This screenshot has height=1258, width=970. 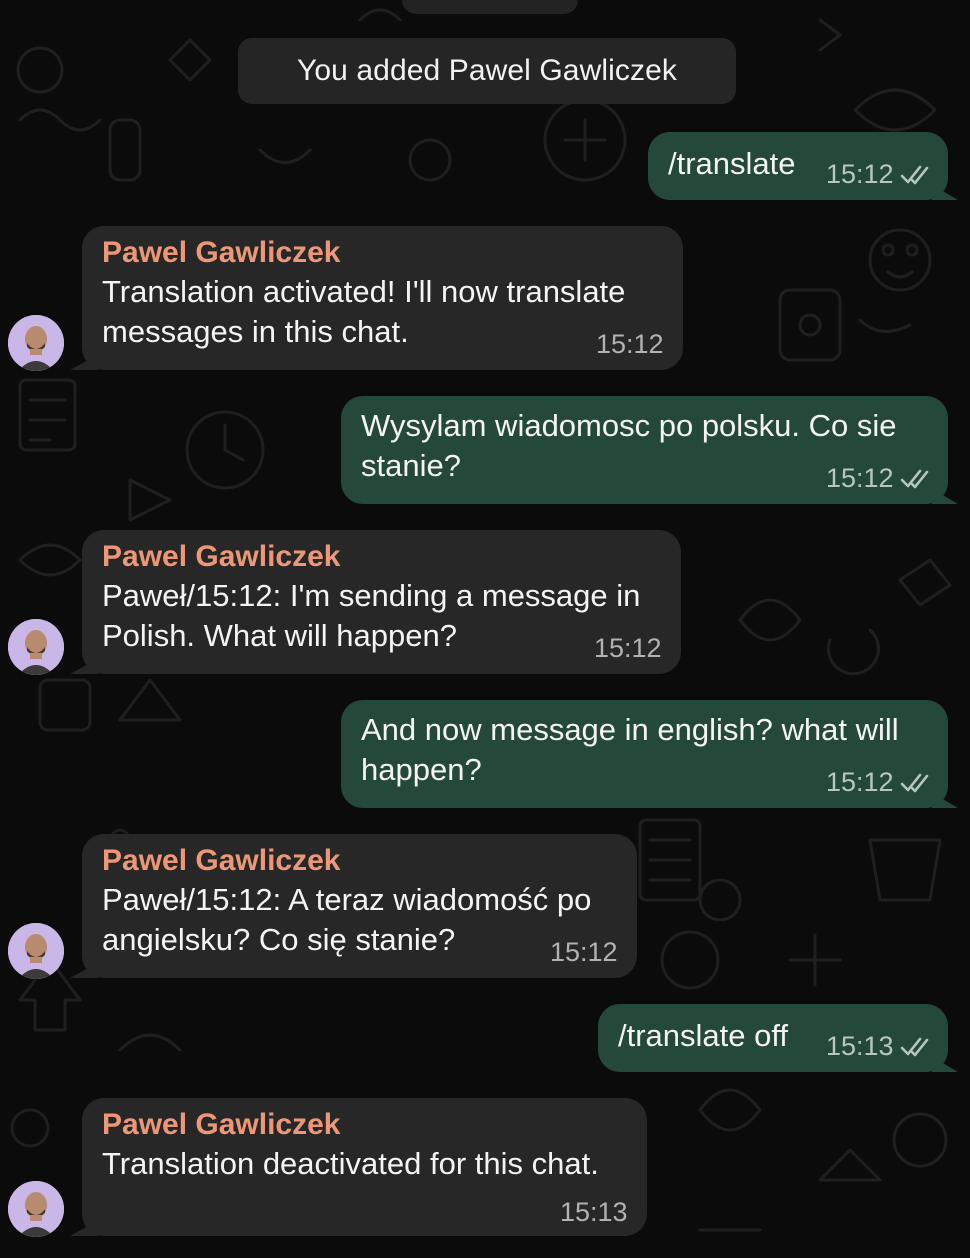 I want to click on message-text-line: Paweł/15:12: A teraz wiadomość po, so click(x=347, y=899).